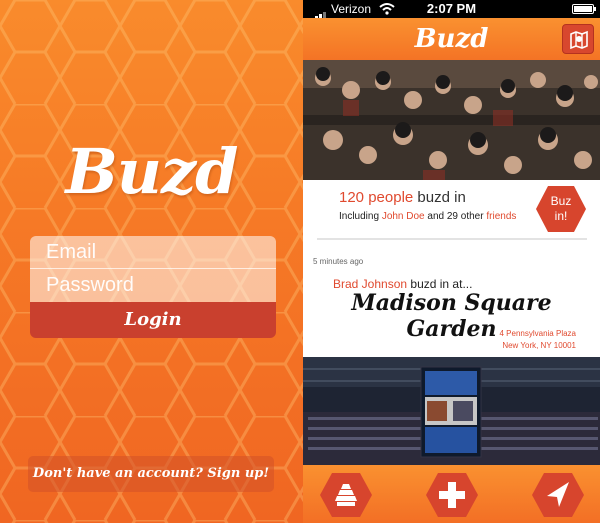 Image resolution: width=600 pixels, height=523 pixels. I want to click on buzz-count-suffix: people, so click(391, 197).